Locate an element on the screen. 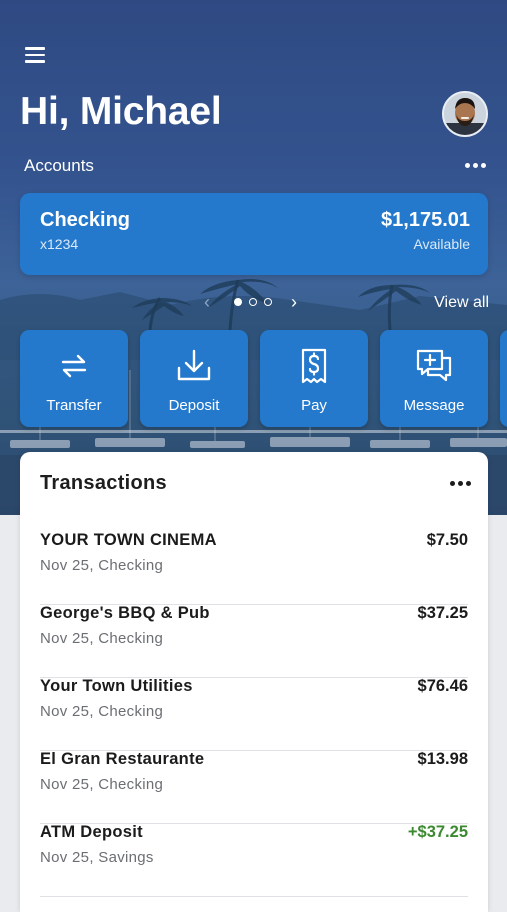  transaction-amount: $13.98 is located at coordinates (442, 759).